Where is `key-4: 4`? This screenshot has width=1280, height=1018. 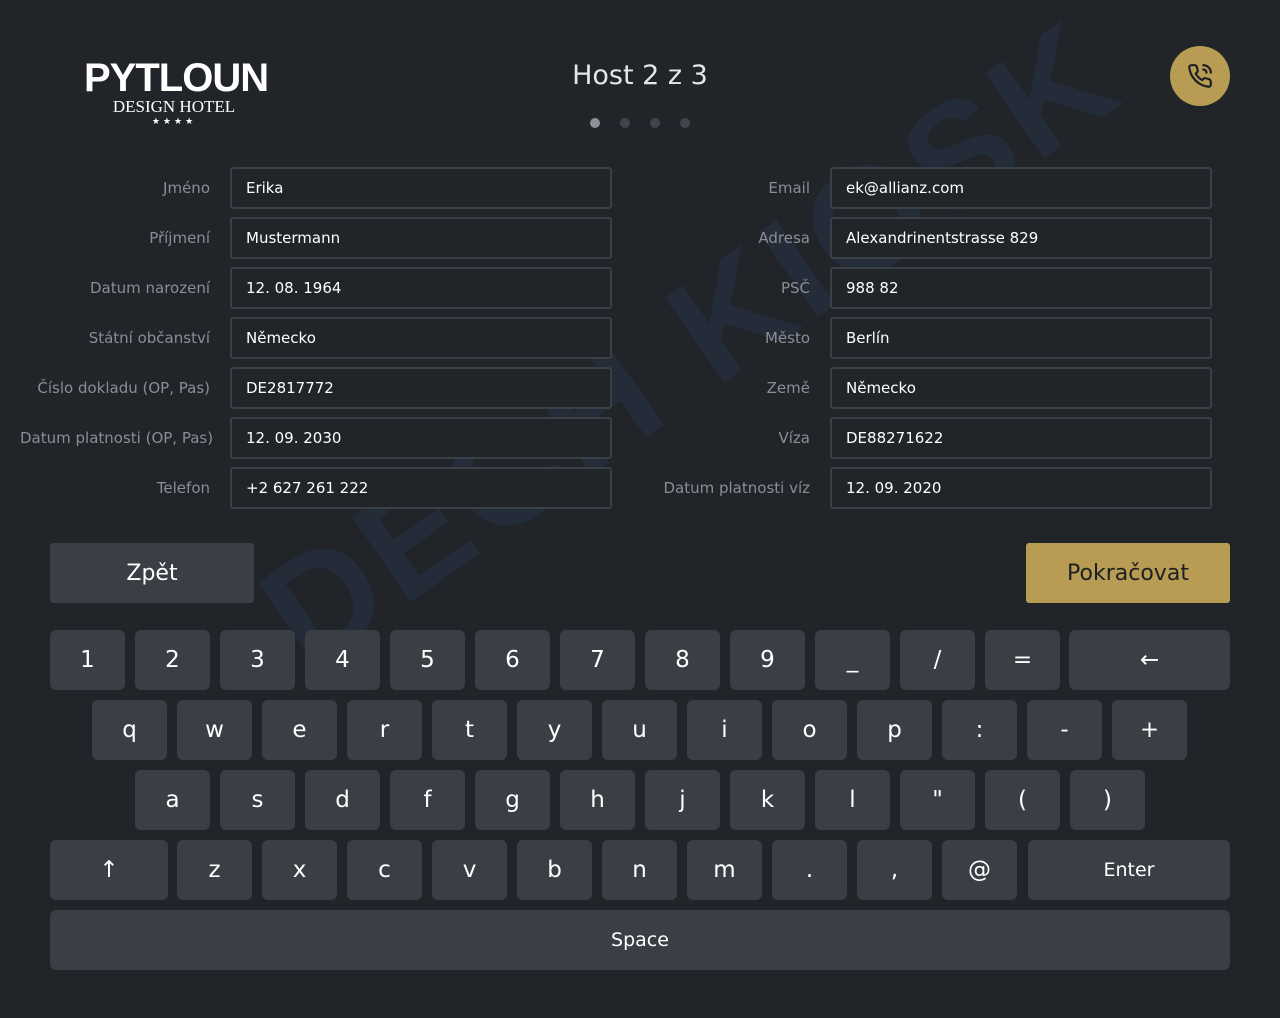 key-4: 4 is located at coordinates (342, 660).